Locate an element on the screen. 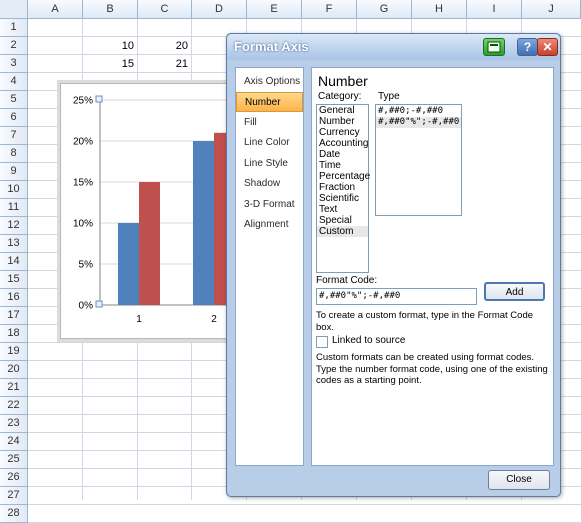 This screenshot has height=523, width=581. column-header-d: D is located at coordinates (219, 9).